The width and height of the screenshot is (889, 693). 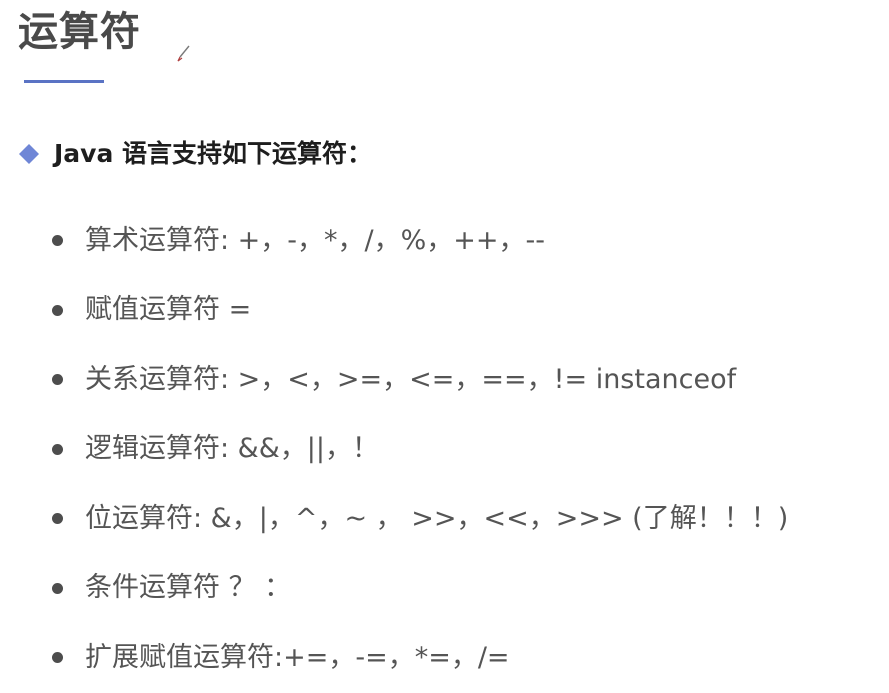 I want to click on section-header: Java 语言支持如下运算符：, so click(x=195, y=154).